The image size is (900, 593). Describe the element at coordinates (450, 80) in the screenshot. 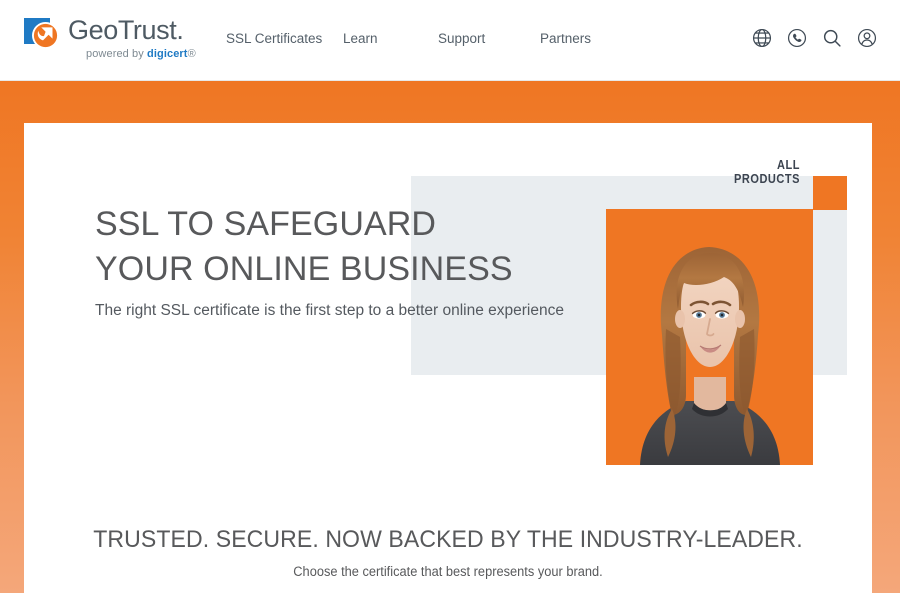

I see `header-bottom-rule` at that location.